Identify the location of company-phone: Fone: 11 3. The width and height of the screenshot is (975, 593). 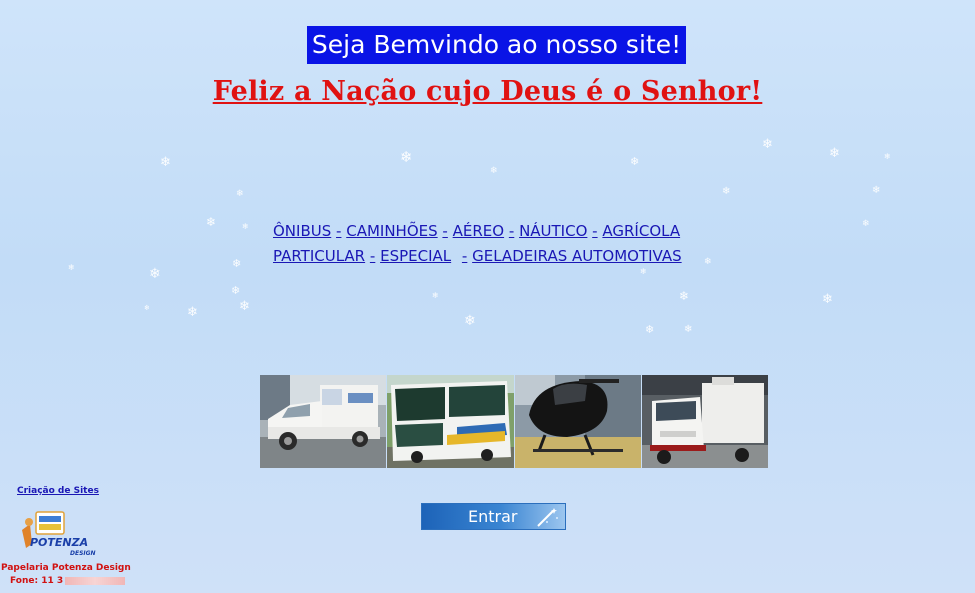
(68, 581).